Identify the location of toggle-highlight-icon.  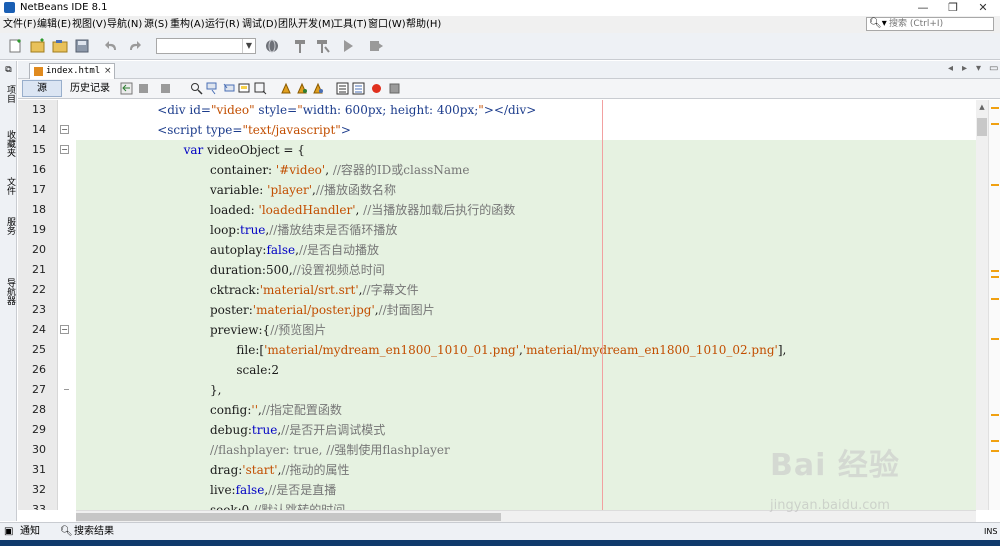
(244, 88).